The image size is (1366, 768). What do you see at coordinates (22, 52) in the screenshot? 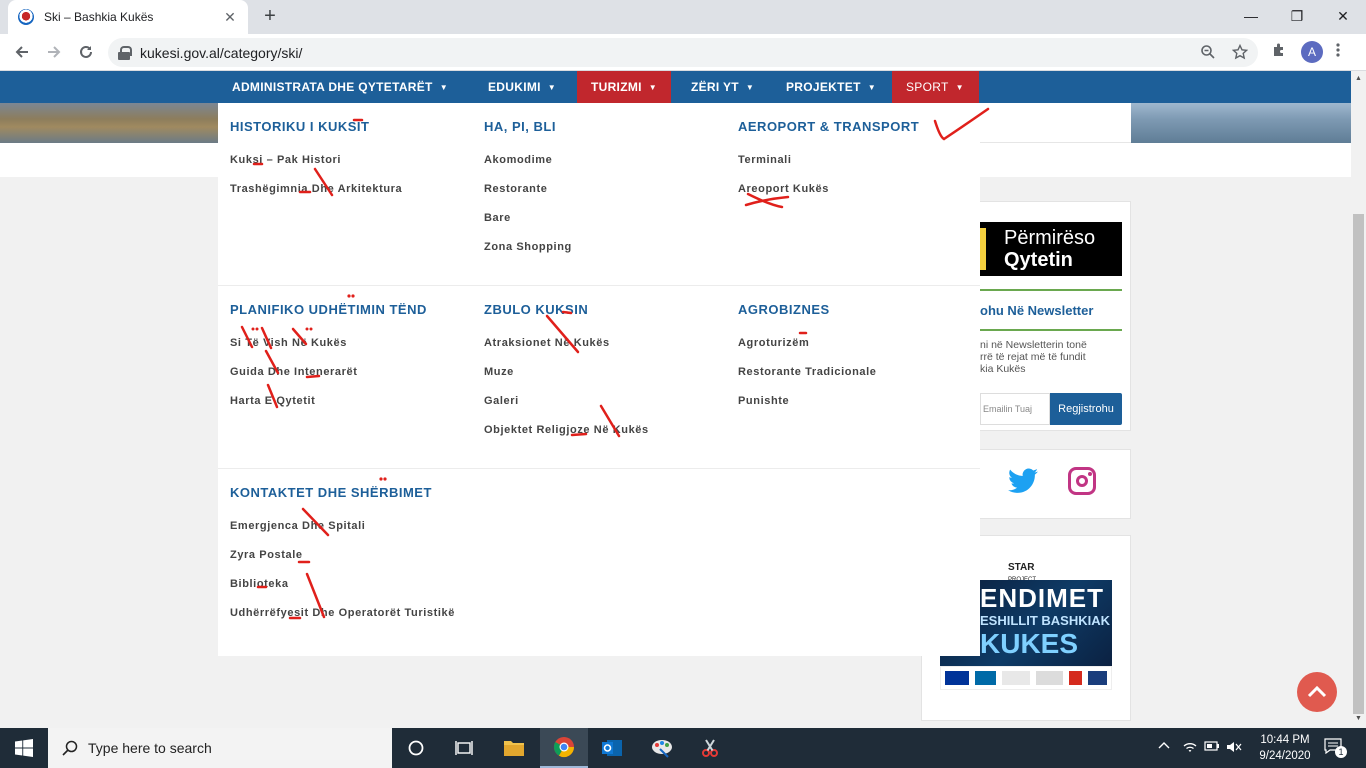
I see `back-button` at bounding box center [22, 52].